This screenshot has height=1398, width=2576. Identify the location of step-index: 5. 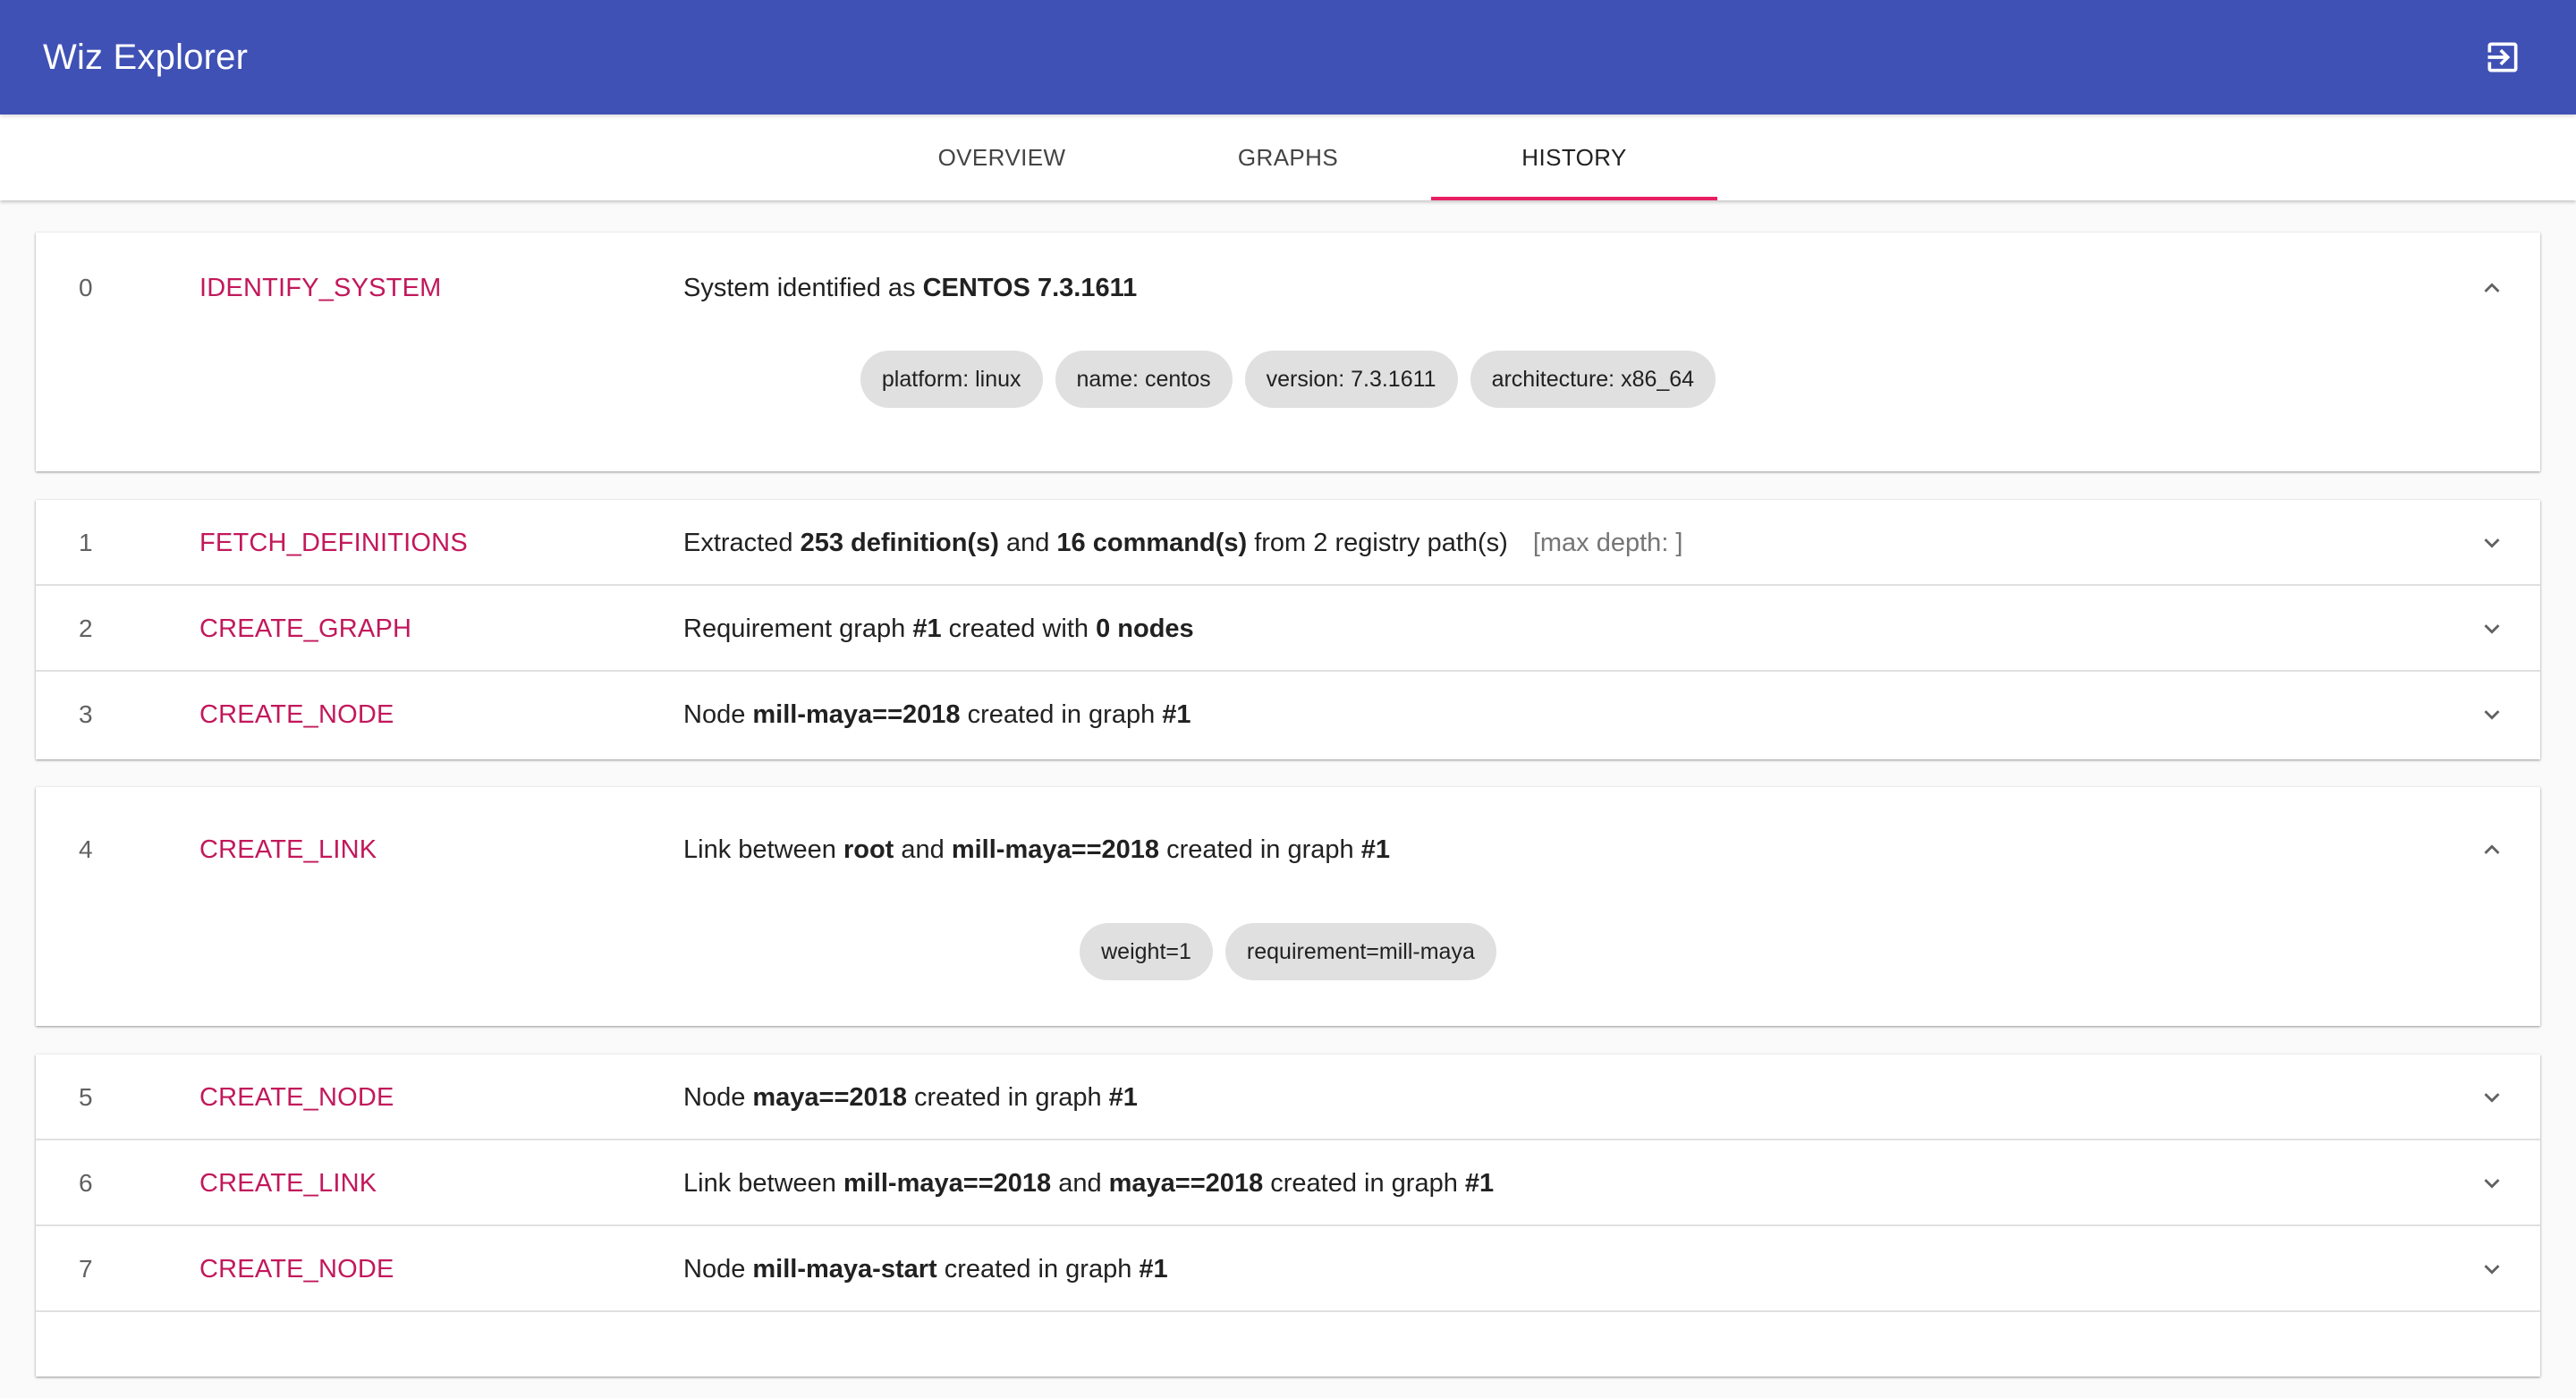
(86, 1097).